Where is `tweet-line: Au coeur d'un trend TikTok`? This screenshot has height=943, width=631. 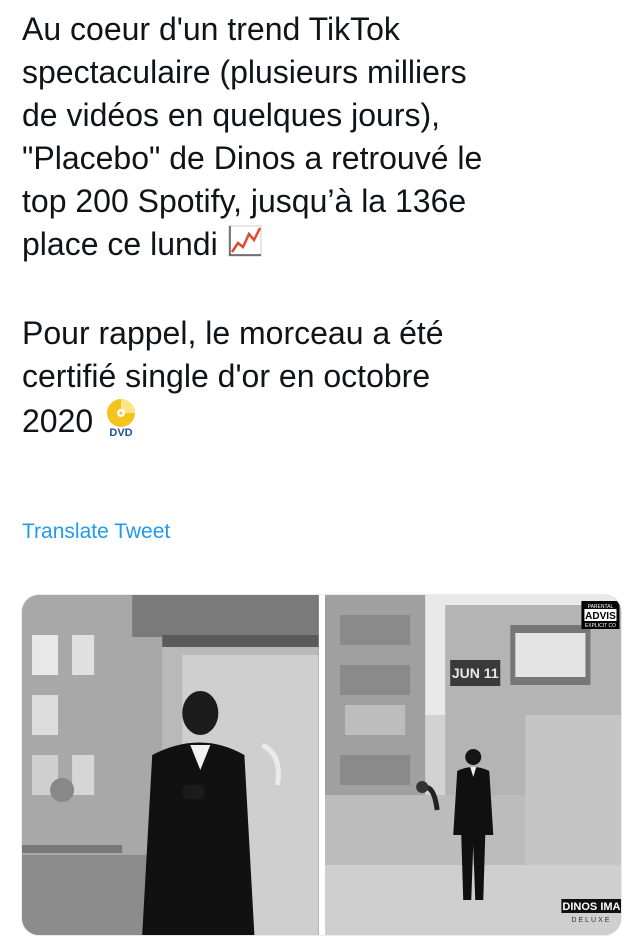 tweet-line: Au coeur d'un trend TikTok is located at coordinates (211, 29).